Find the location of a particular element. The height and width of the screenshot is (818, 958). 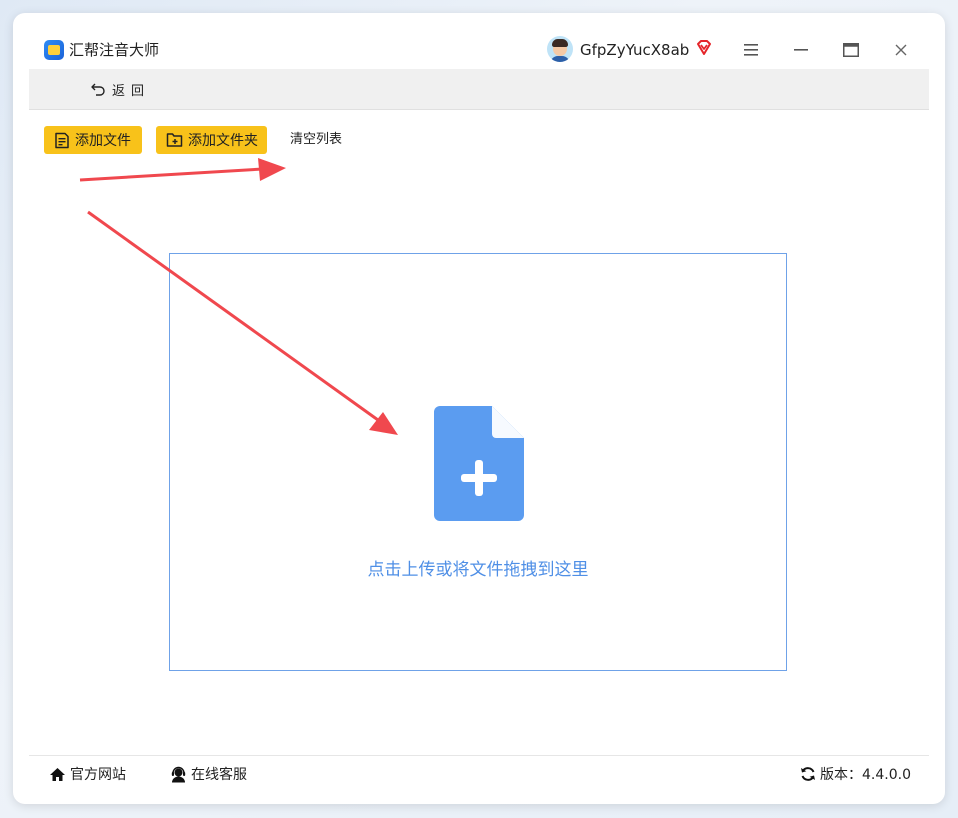

add-file-button: 添加文件 is located at coordinates (93, 140).